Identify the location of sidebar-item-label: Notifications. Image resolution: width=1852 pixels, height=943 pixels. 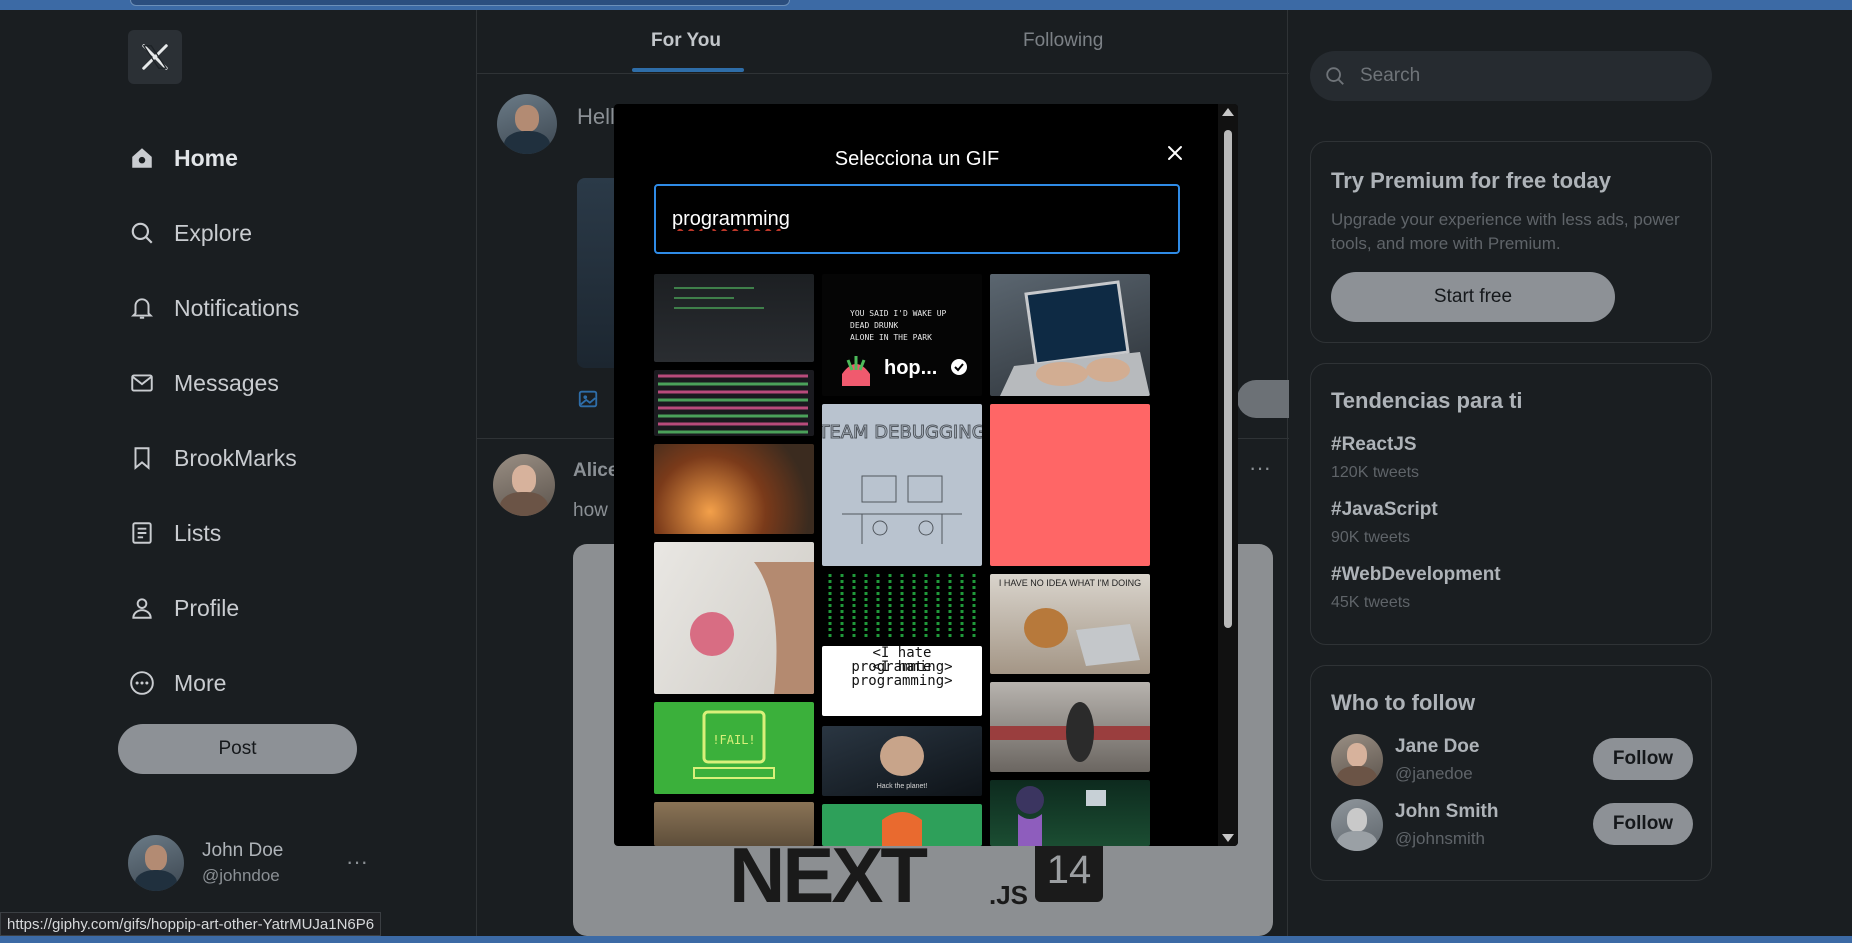
(237, 307).